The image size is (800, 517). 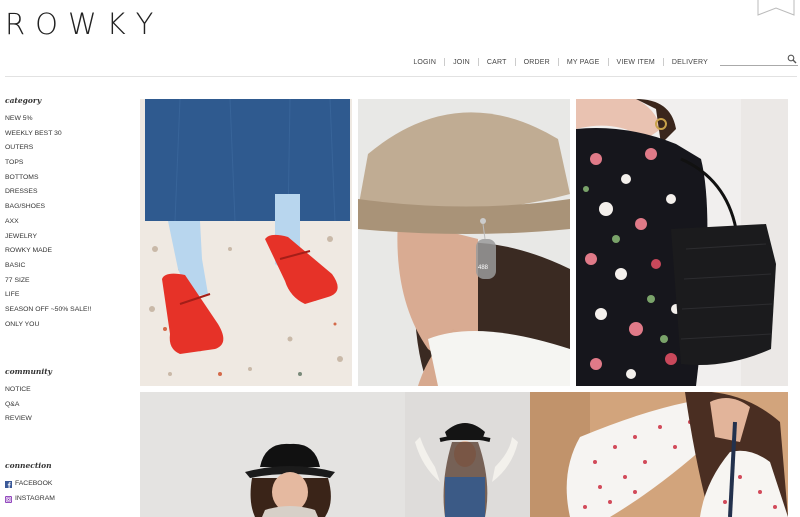 I want to click on community-menu: NOTICE Q&A REVIEW, so click(x=18, y=405).